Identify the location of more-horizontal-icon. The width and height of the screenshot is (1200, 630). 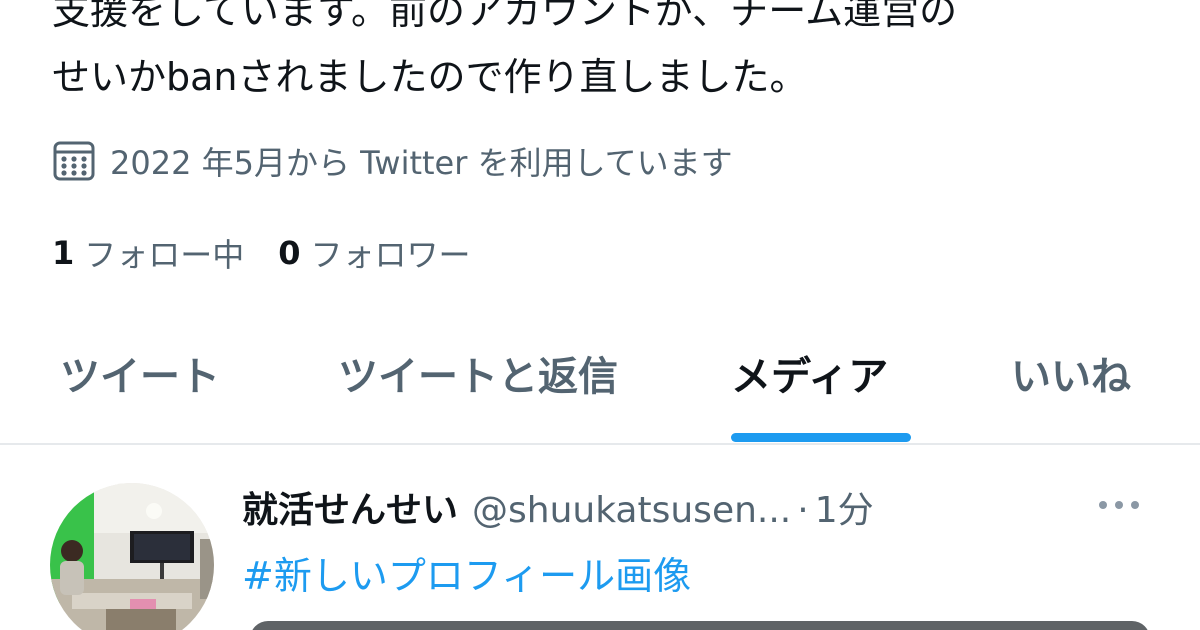
(1119, 505).